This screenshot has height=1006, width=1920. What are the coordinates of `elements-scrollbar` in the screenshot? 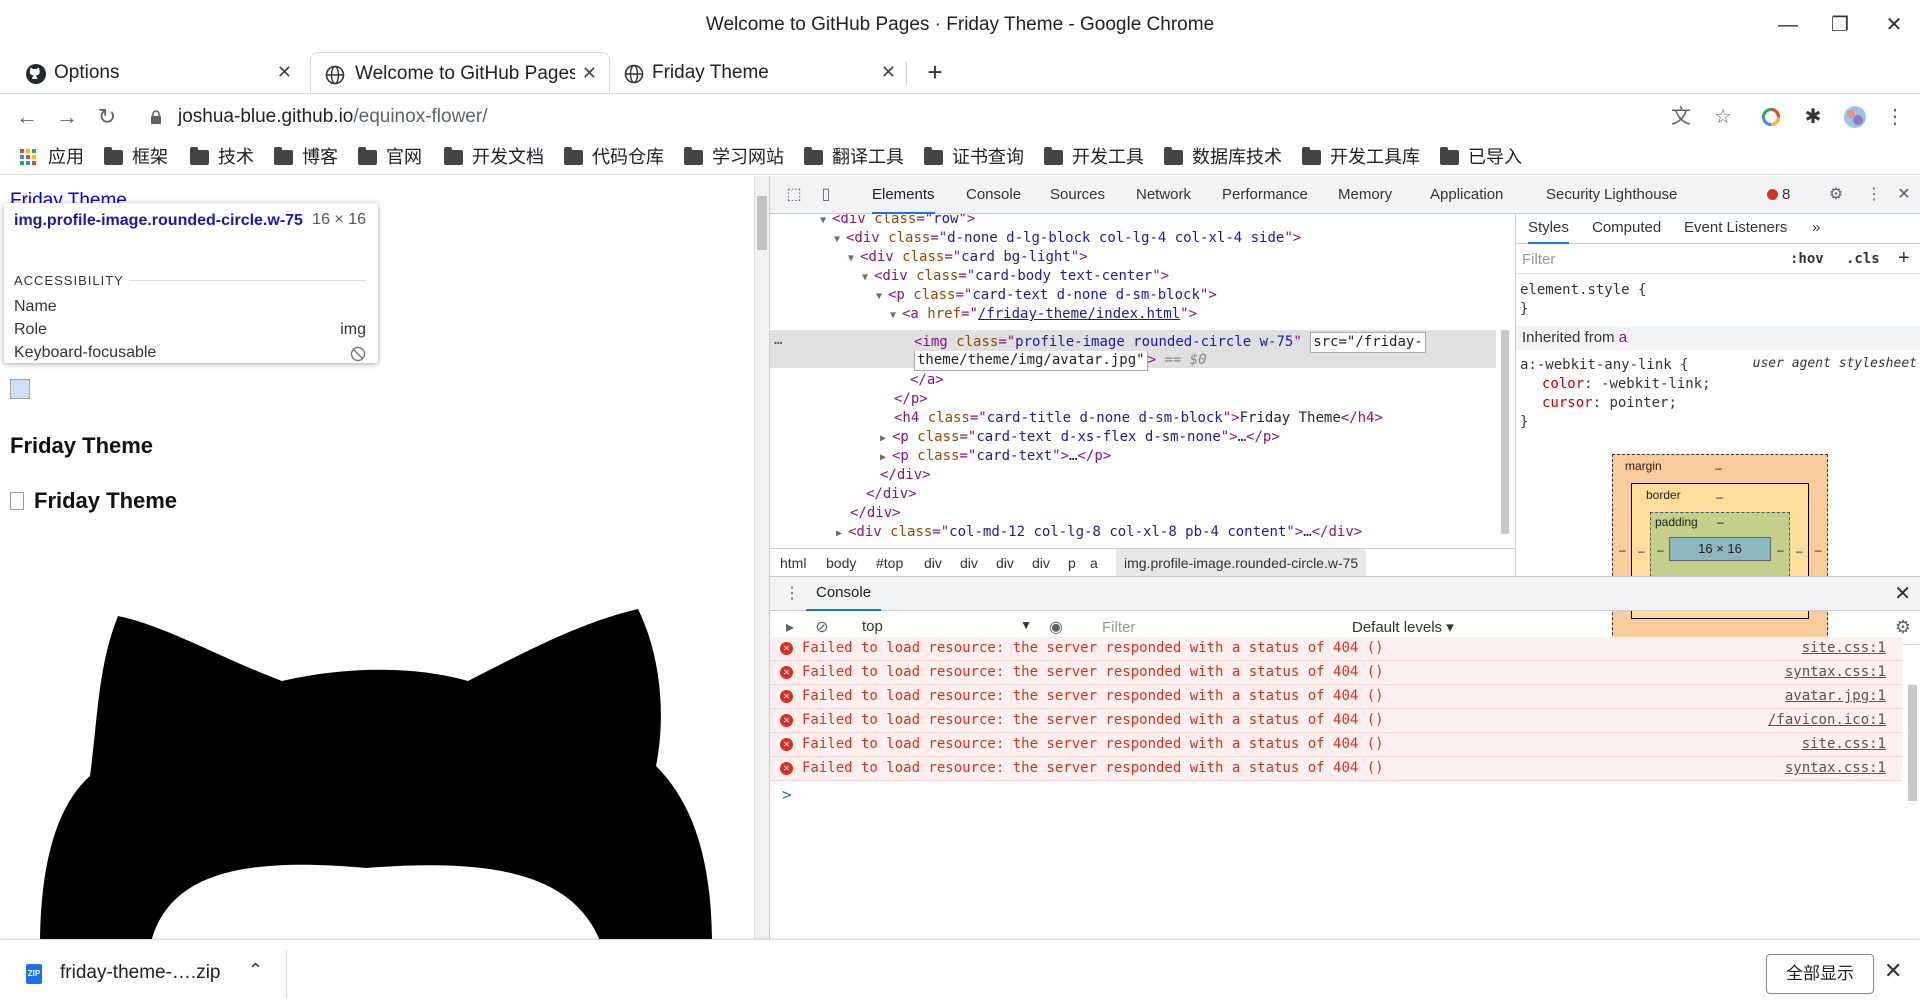 It's located at (1505, 381).